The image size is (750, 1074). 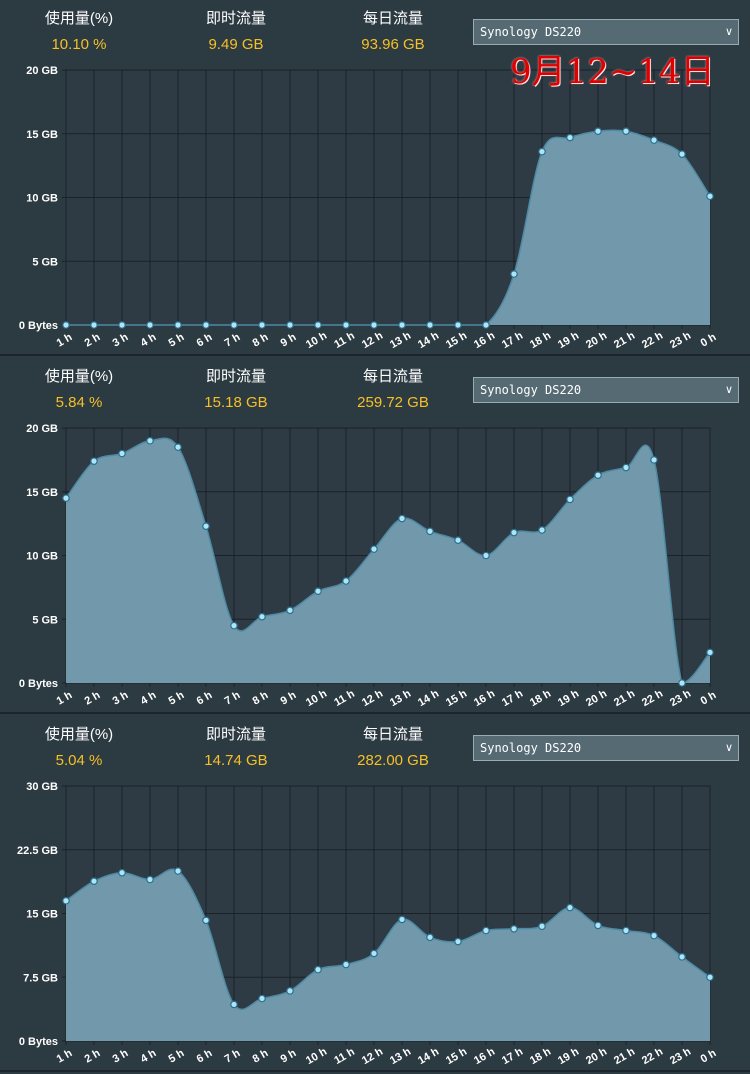 What do you see at coordinates (177, 1056) in the screenshot?
I see `x-tick-label: 5 h` at bounding box center [177, 1056].